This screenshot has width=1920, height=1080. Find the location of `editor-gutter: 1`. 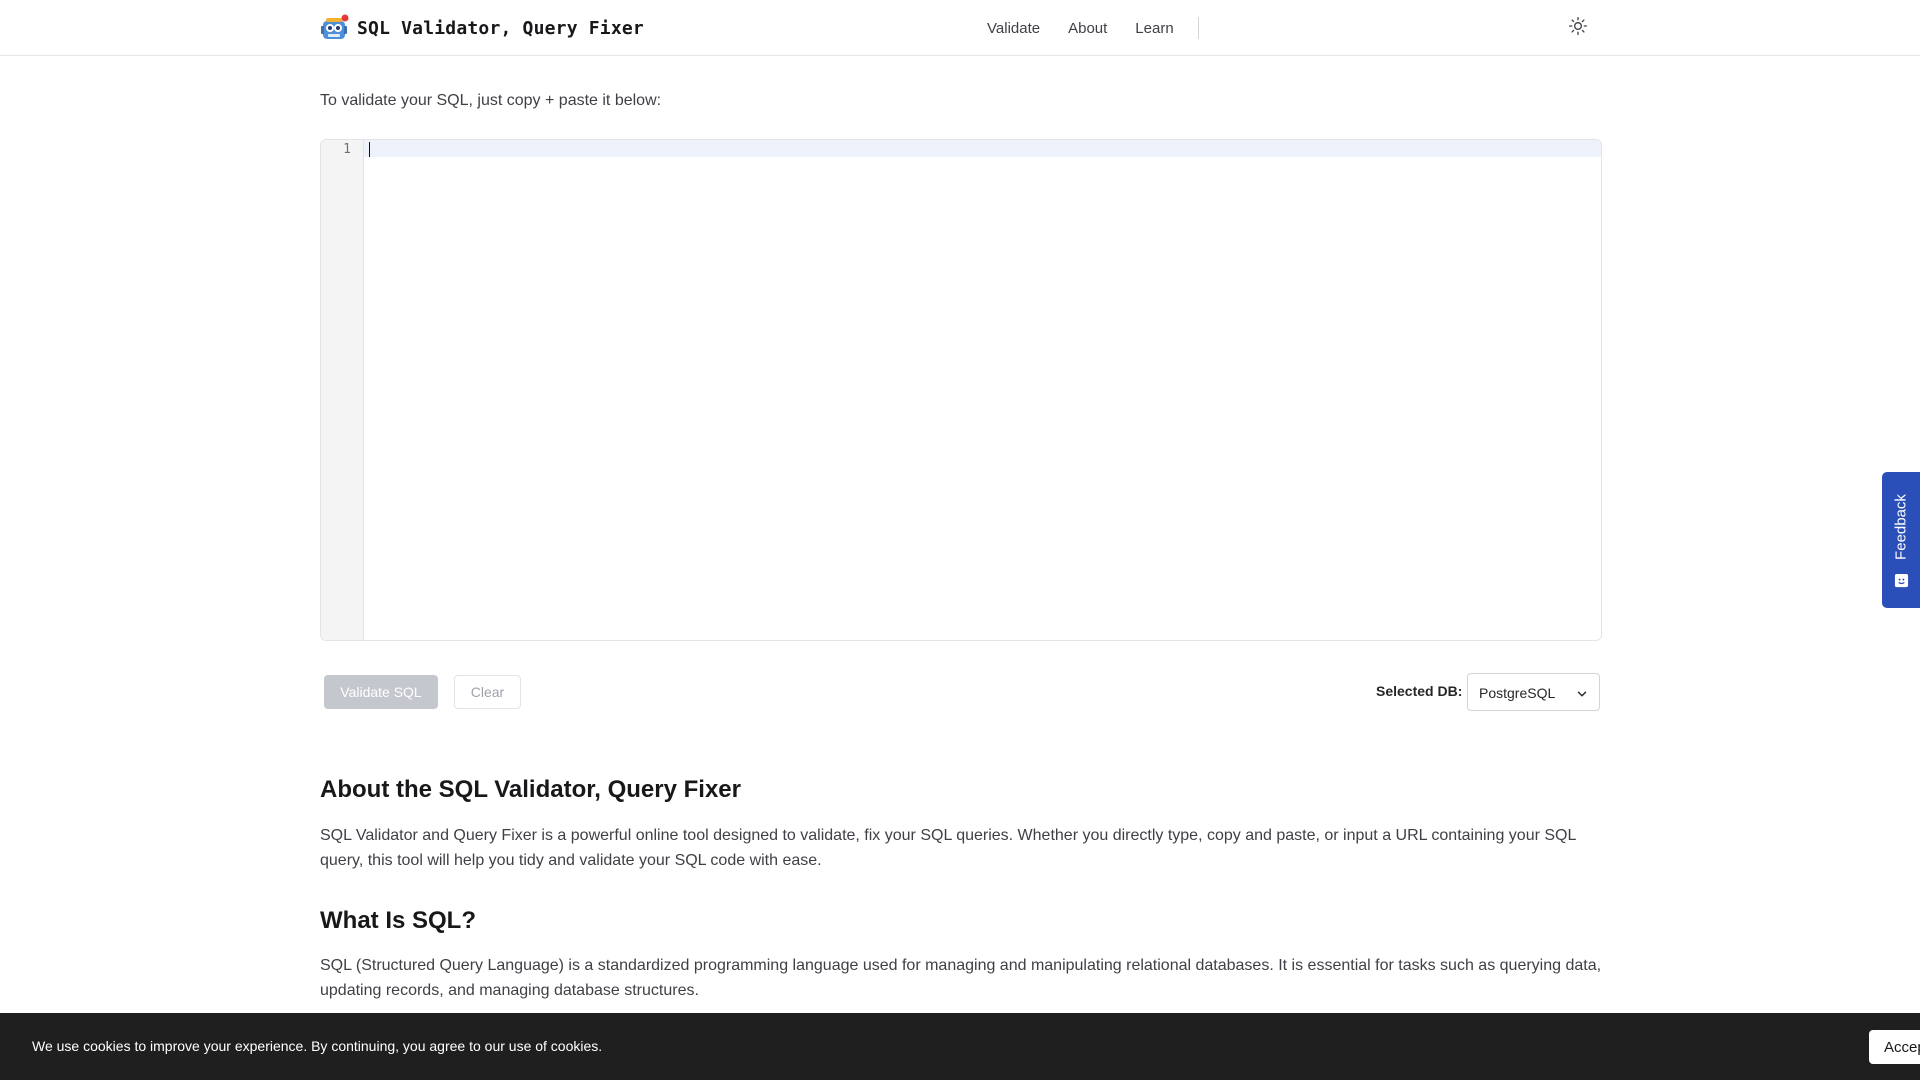

editor-gutter: 1 is located at coordinates (342, 390).